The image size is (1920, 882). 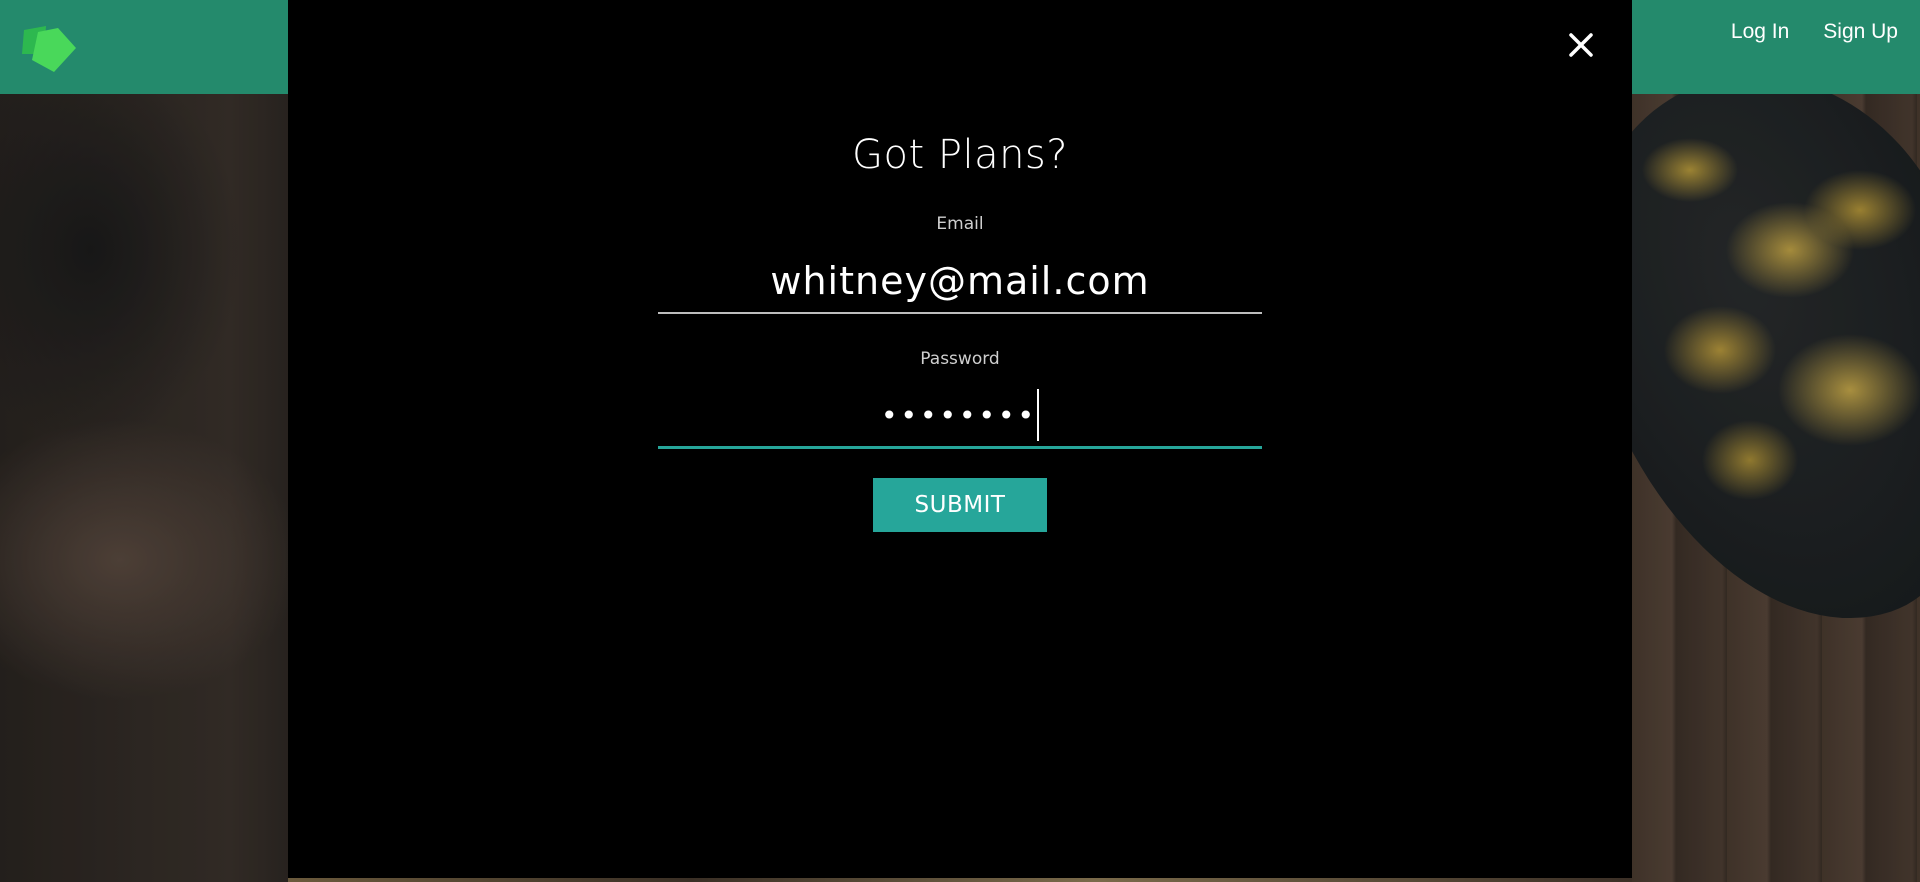 I want to click on close-icon, so click(x=1581, y=45).